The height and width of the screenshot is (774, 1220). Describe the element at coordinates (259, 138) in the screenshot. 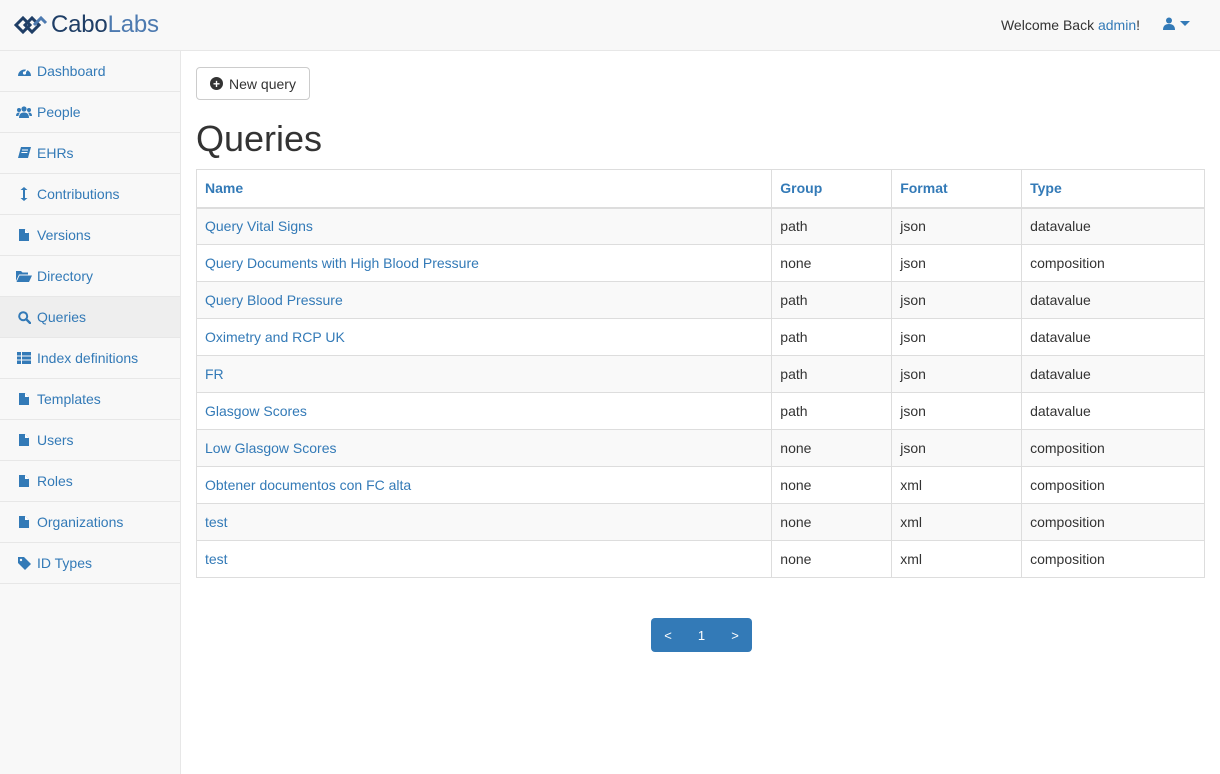

I see `page-title: Queries` at that location.